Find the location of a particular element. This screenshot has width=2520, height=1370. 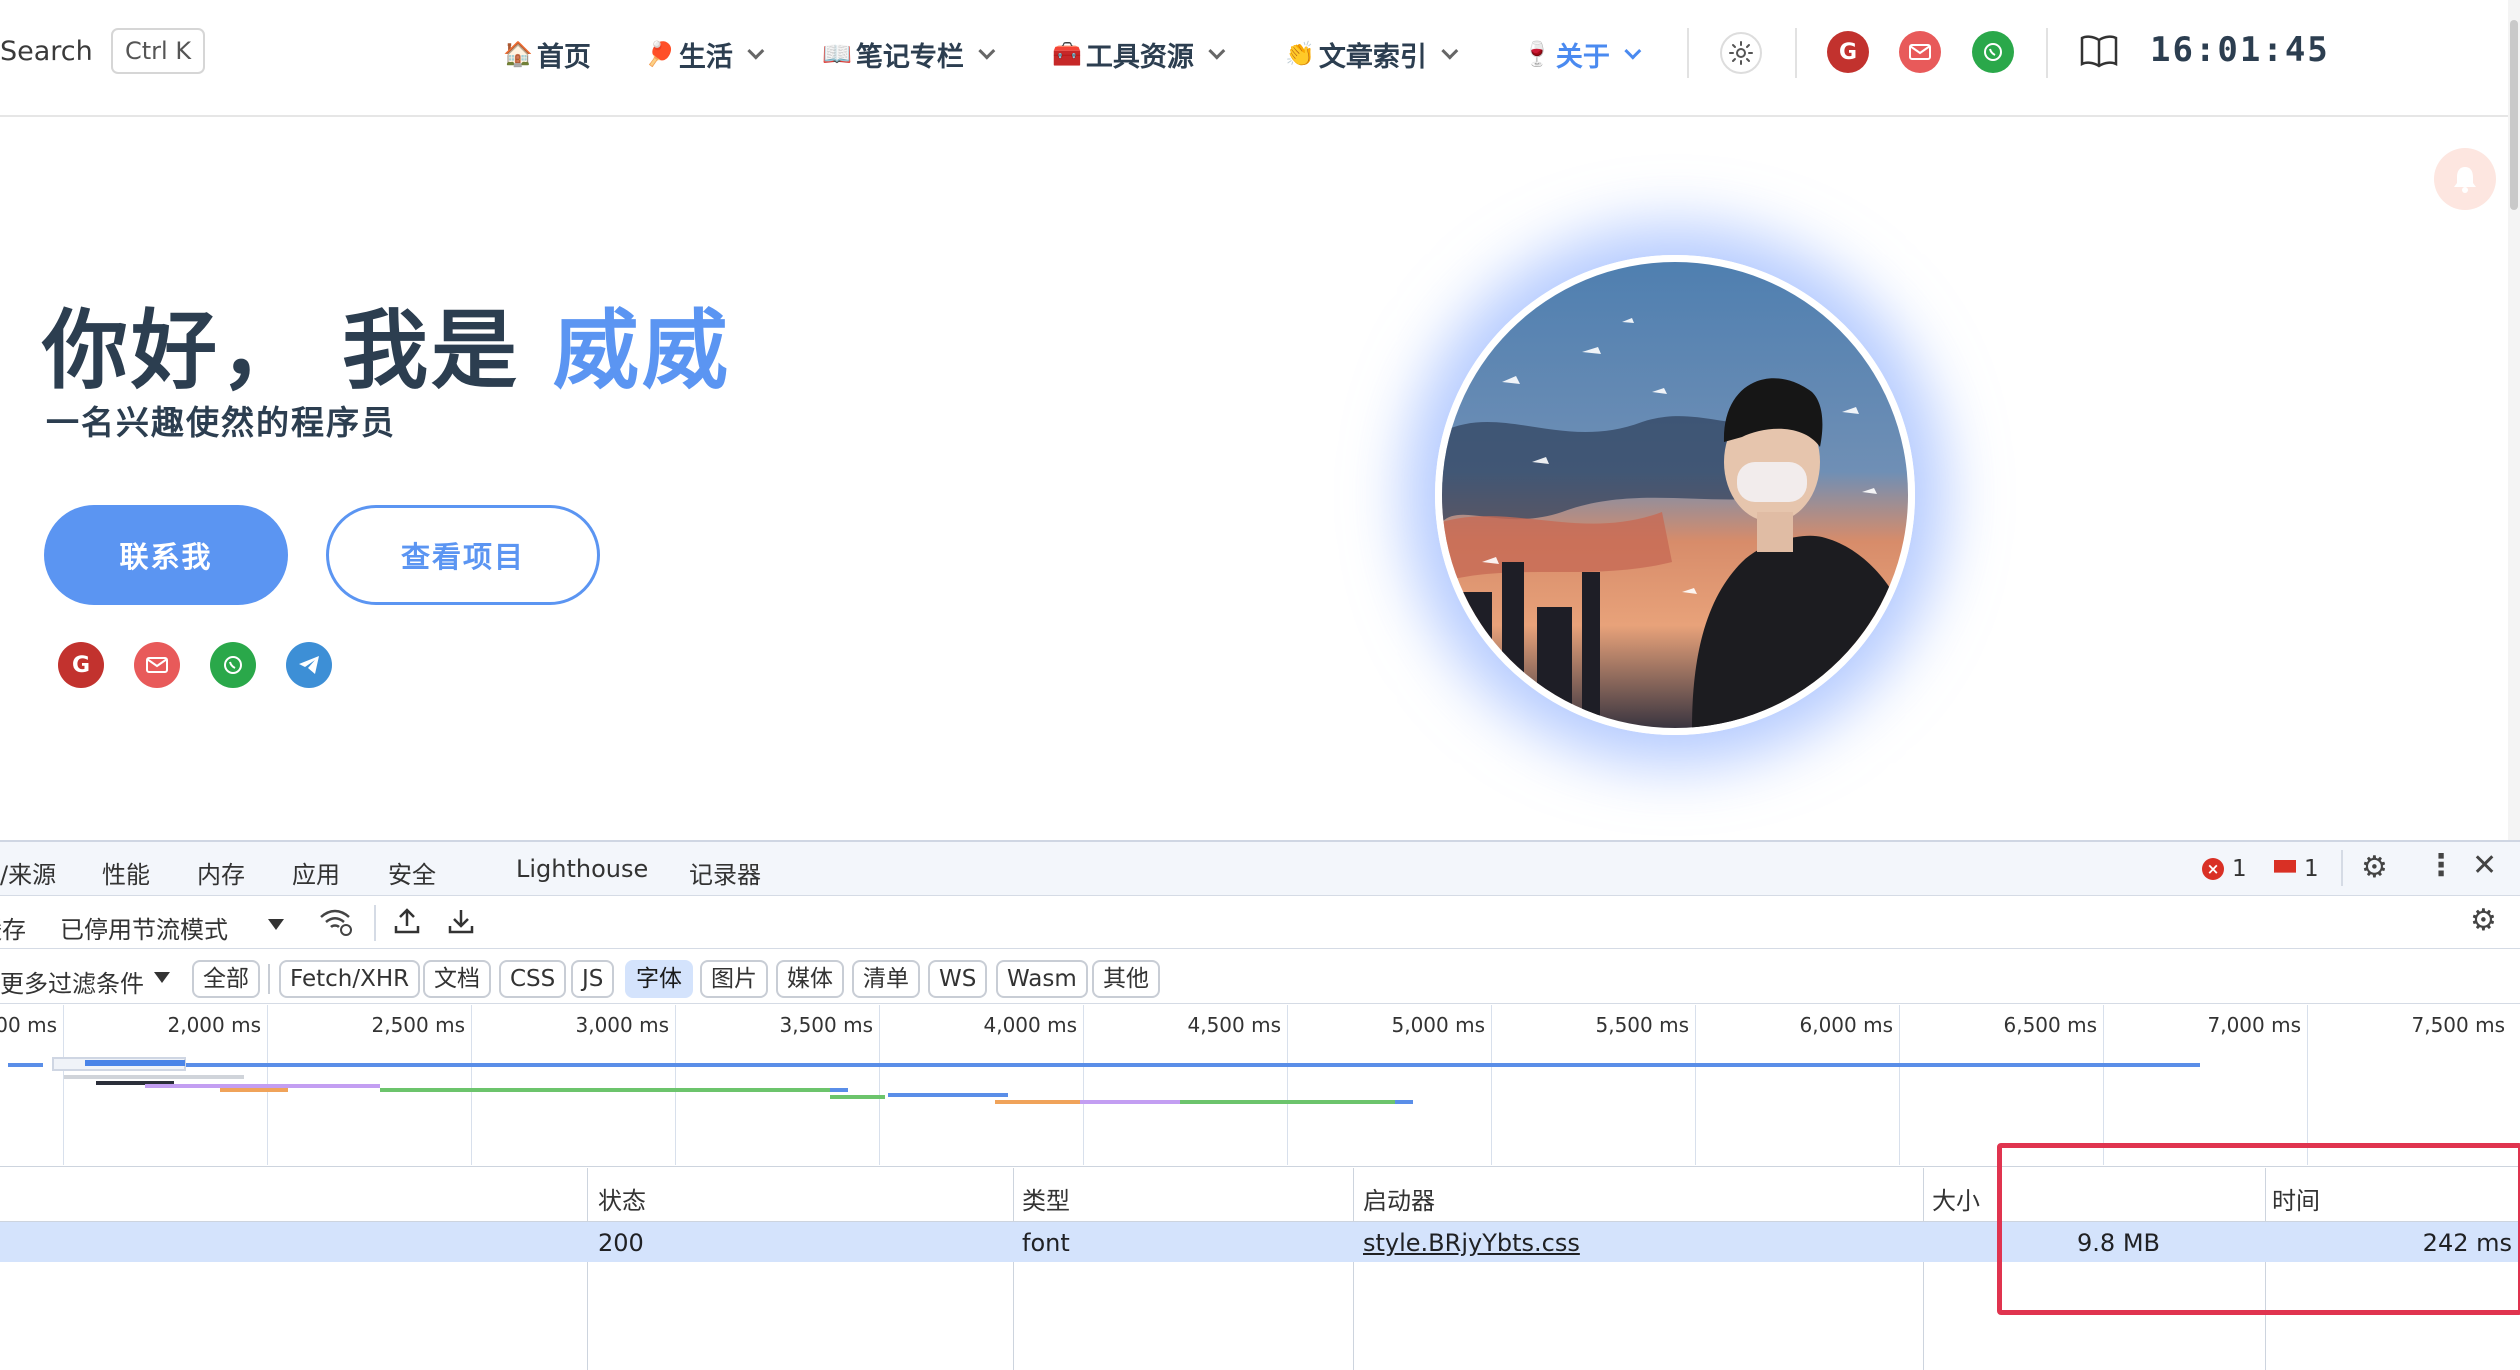

filter-ws: WS is located at coordinates (958, 979).